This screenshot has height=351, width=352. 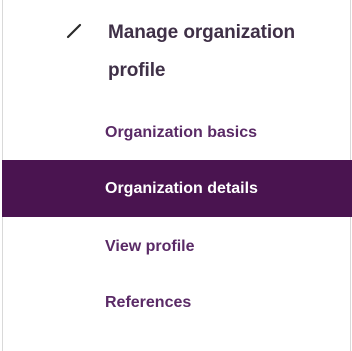 I want to click on nav-item-label: References, so click(x=148, y=302).